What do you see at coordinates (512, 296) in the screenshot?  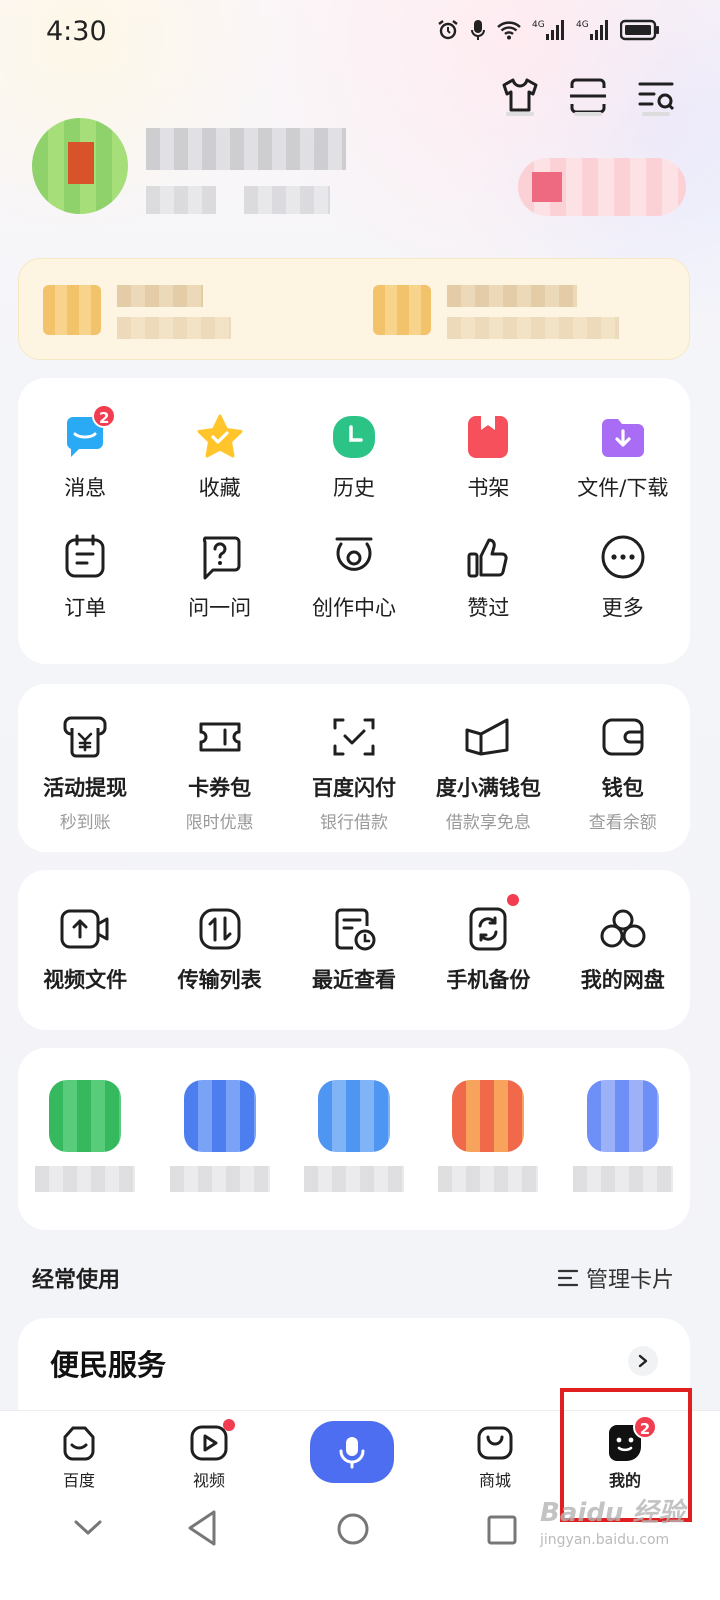 I see `vip-right-title-blurred` at bounding box center [512, 296].